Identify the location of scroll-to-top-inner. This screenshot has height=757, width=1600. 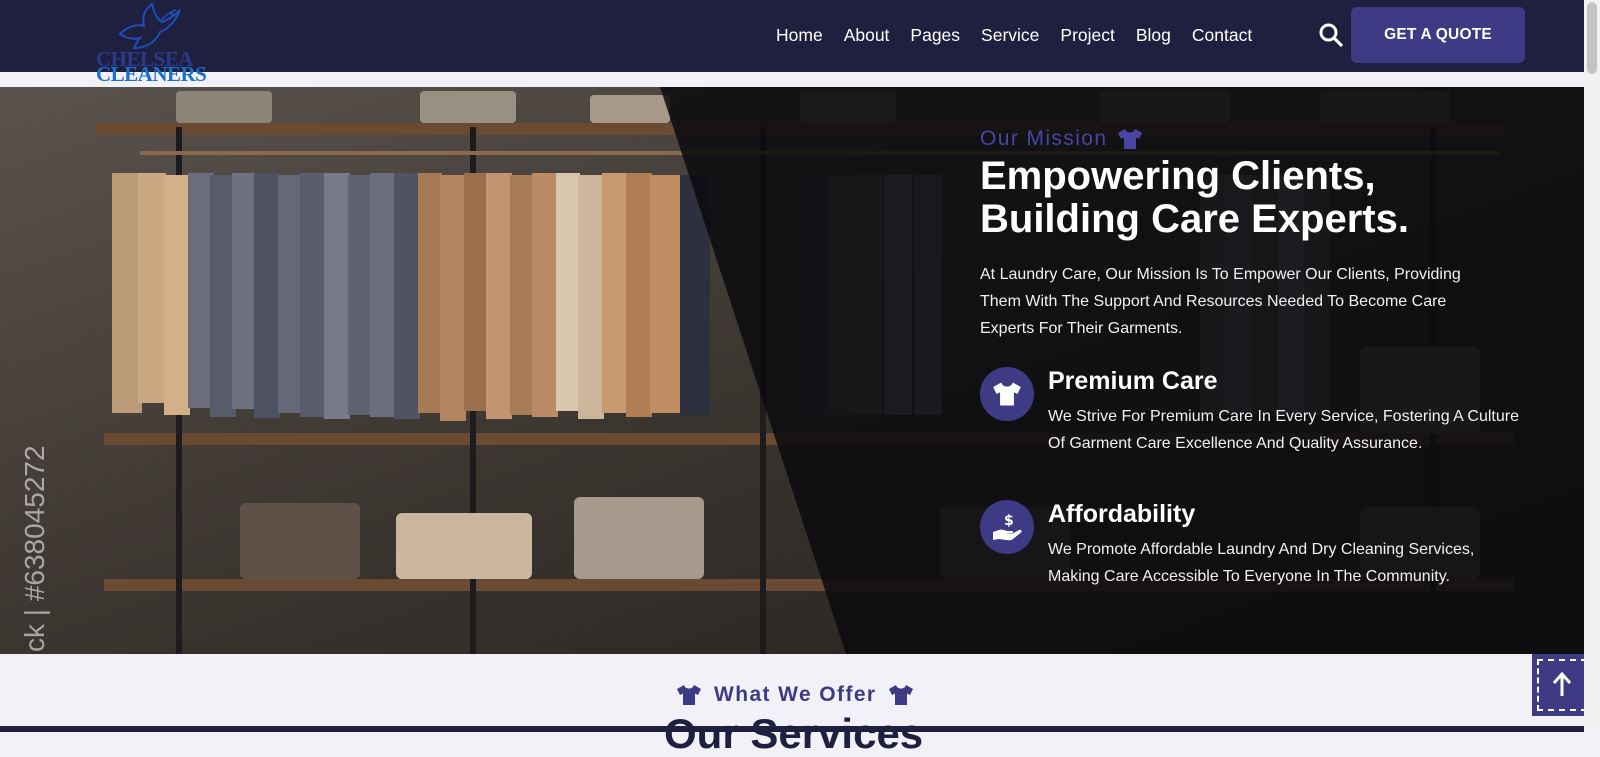
(1562, 685).